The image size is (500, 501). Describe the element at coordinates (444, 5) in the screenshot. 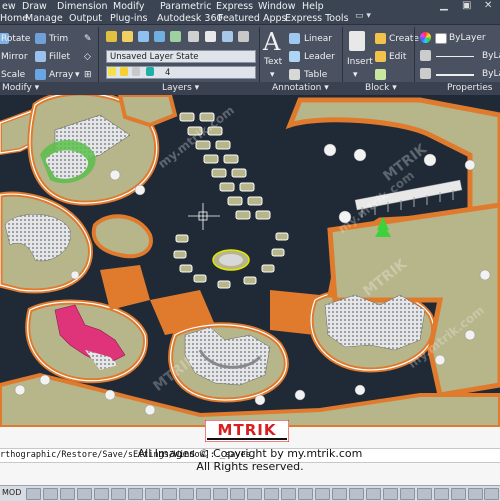

I see `minimize-icon: ▁` at that location.